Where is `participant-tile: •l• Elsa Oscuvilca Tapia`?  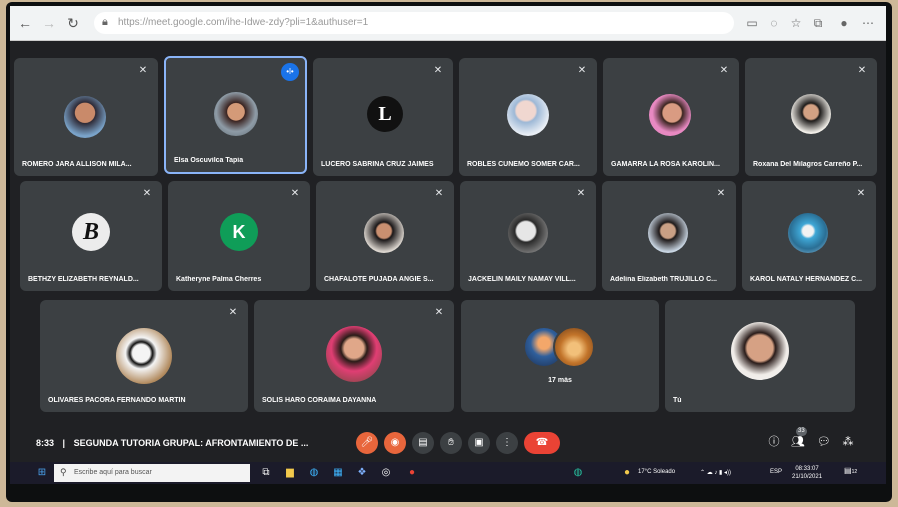
participant-tile: •l• Elsa Oscuvilca Tapia is located at coordinates (235, 115).